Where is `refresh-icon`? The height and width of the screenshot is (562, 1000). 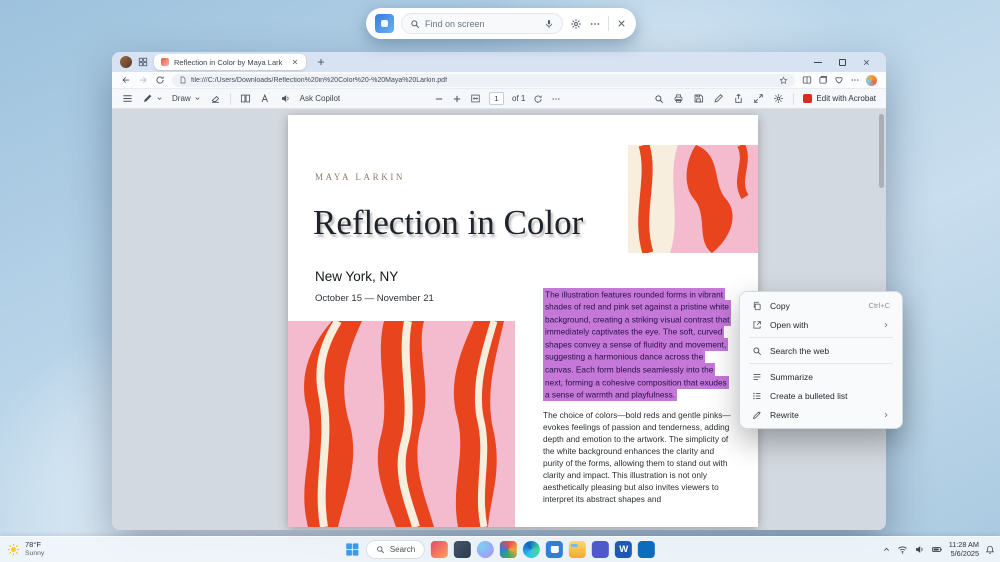
refresh-icon is located at coordinates (160, 80).